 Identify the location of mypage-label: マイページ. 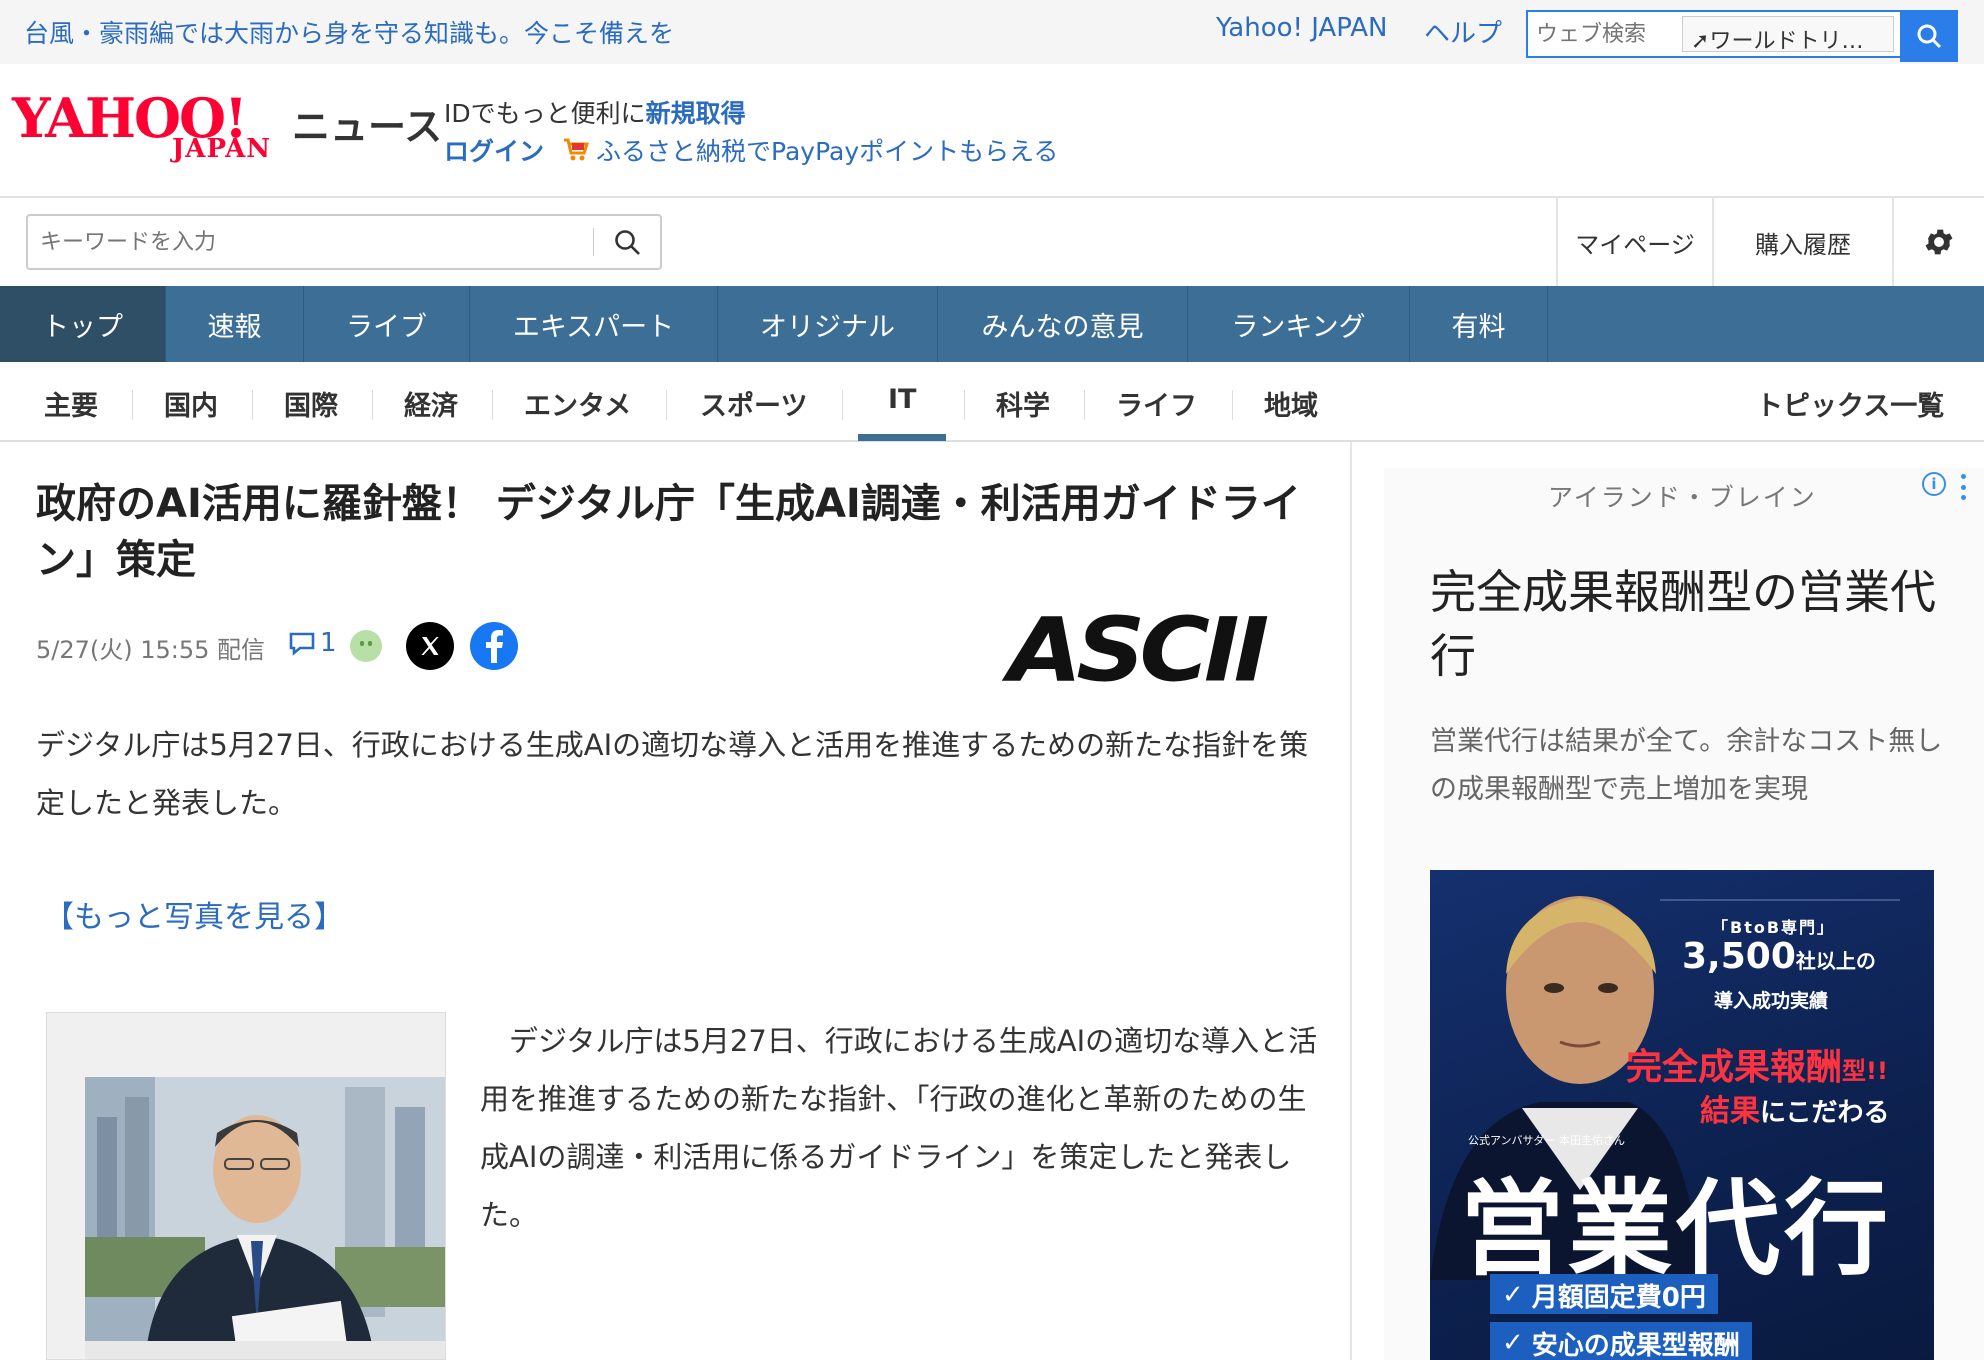
(1635, 244).